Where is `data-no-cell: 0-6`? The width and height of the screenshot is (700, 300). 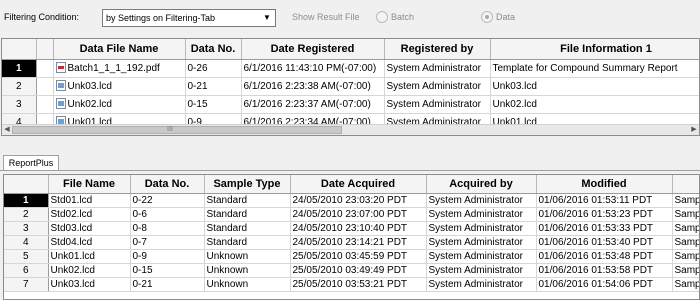 data-no-cell: 0-6 is located at coordinates (167, 214).